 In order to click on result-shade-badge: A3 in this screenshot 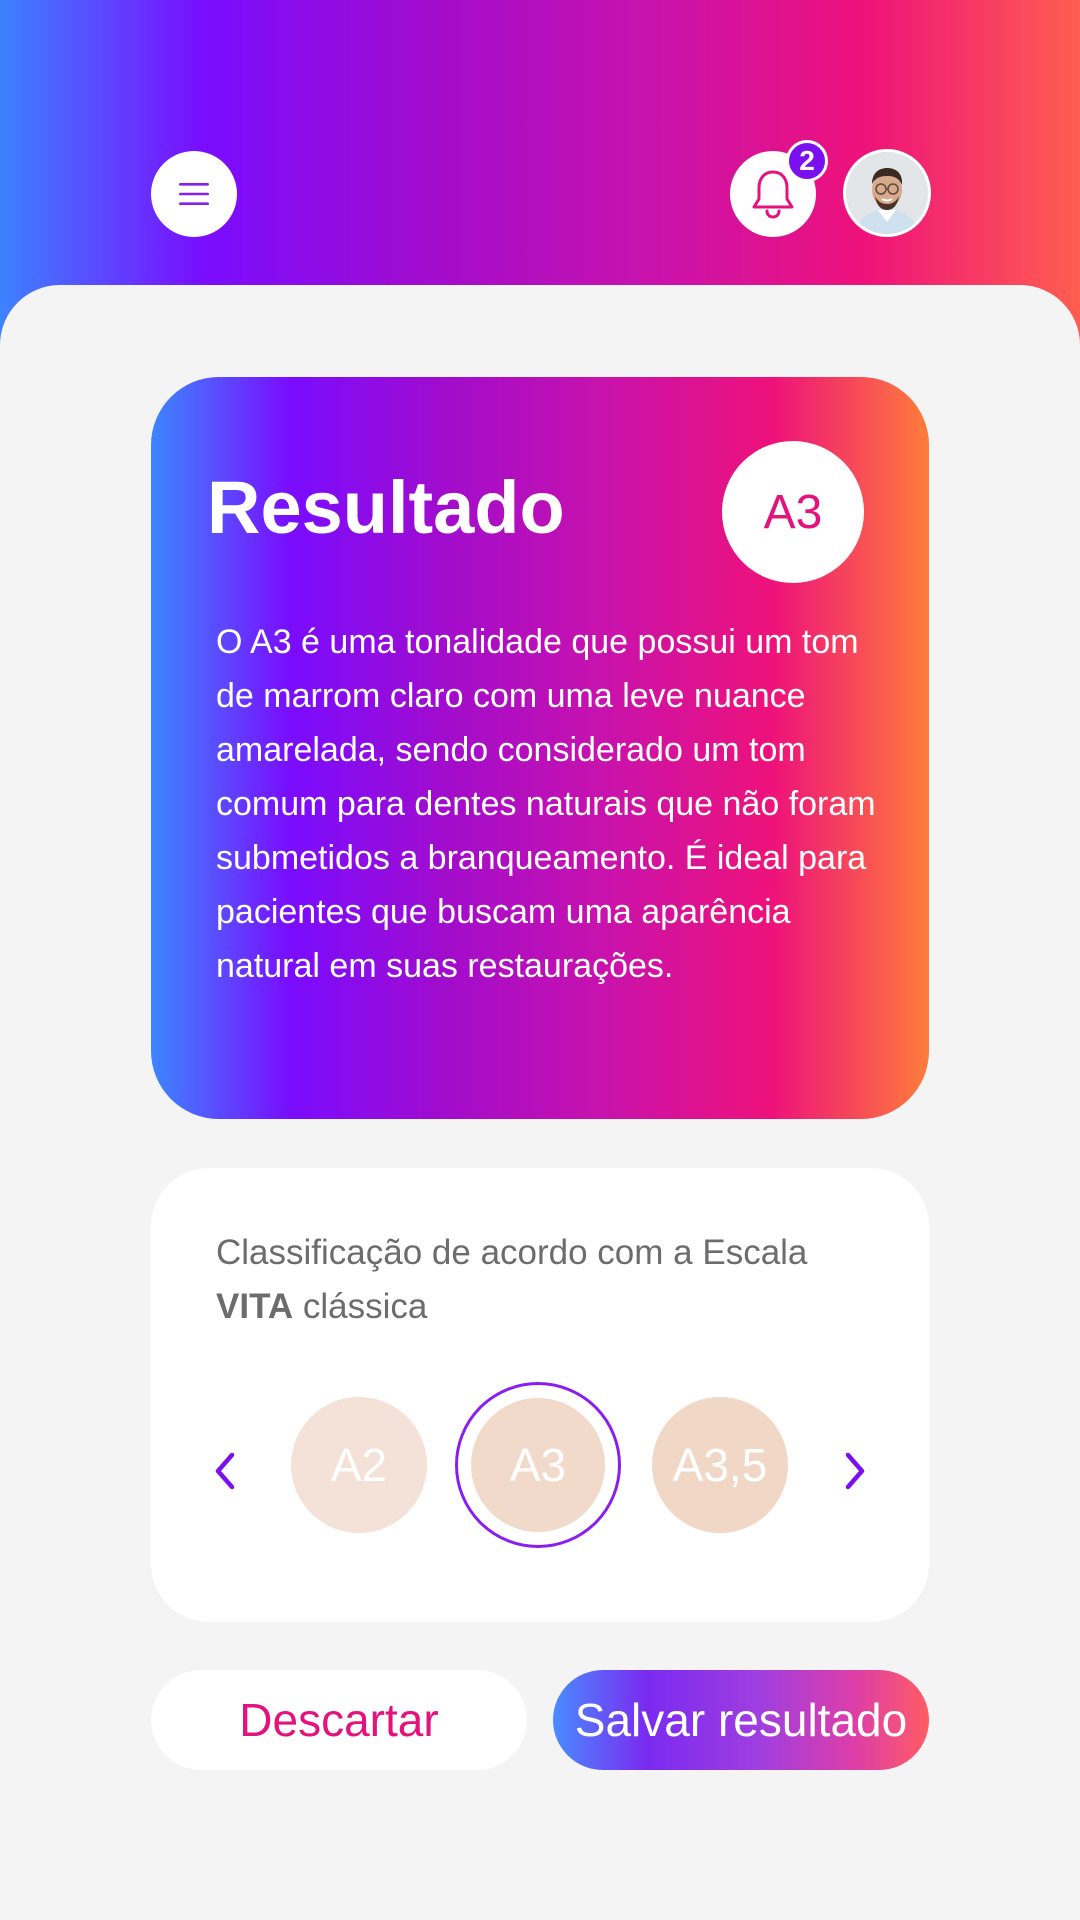, I will do `click(793, 512)`.